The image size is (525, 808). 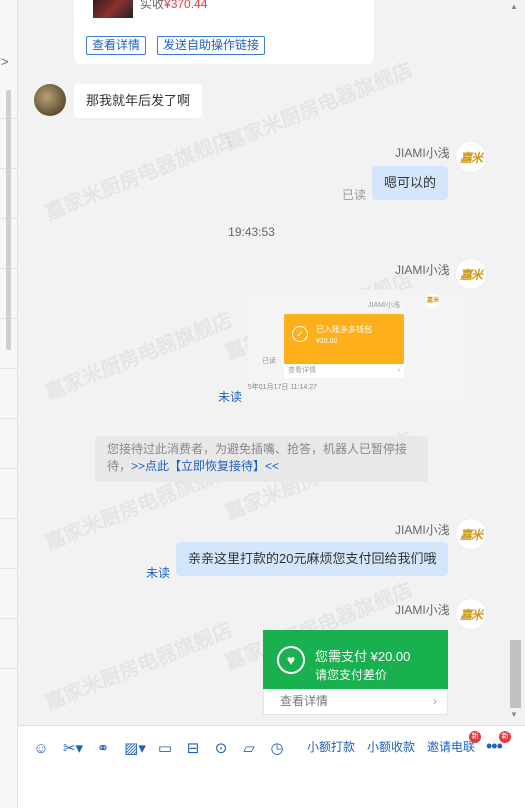 What do you see at coordinates (41, 749) in the screenshot?
I see `emoji-icon: ☺` at bounding box center [41, 749].